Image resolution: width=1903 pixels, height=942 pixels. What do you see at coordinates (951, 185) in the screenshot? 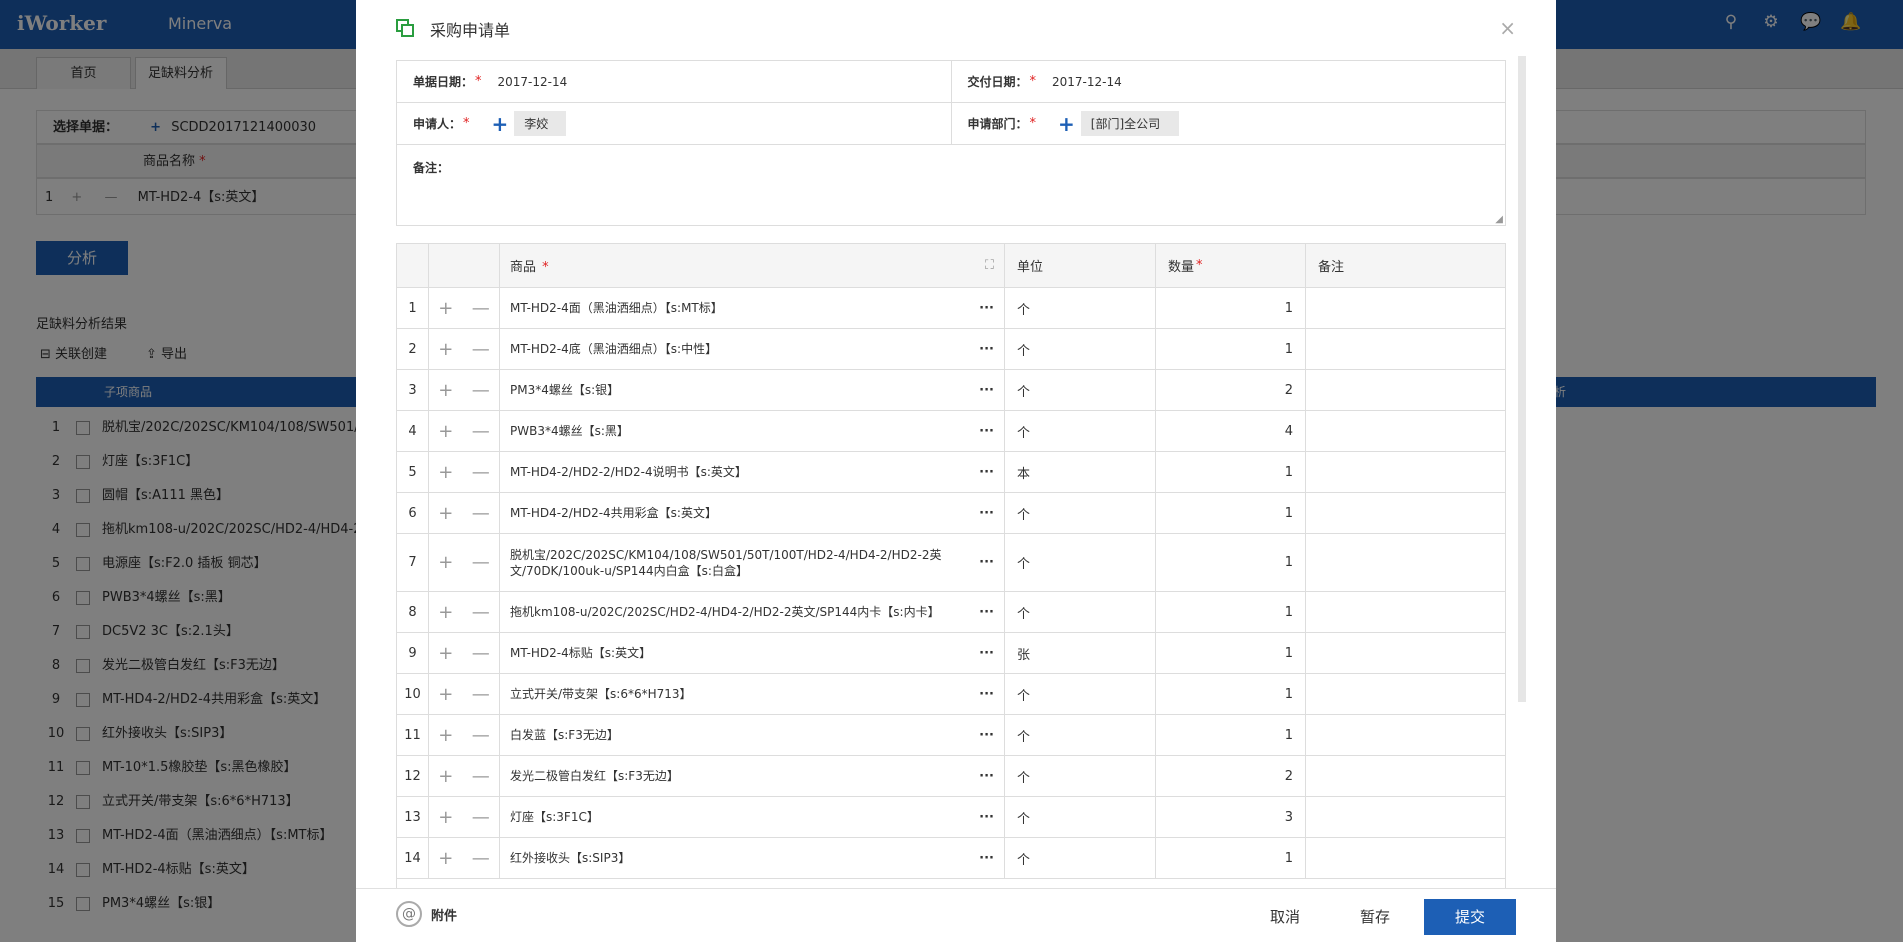
I see `remark-field: 备注： ◢` at bounding box center [951, 185].